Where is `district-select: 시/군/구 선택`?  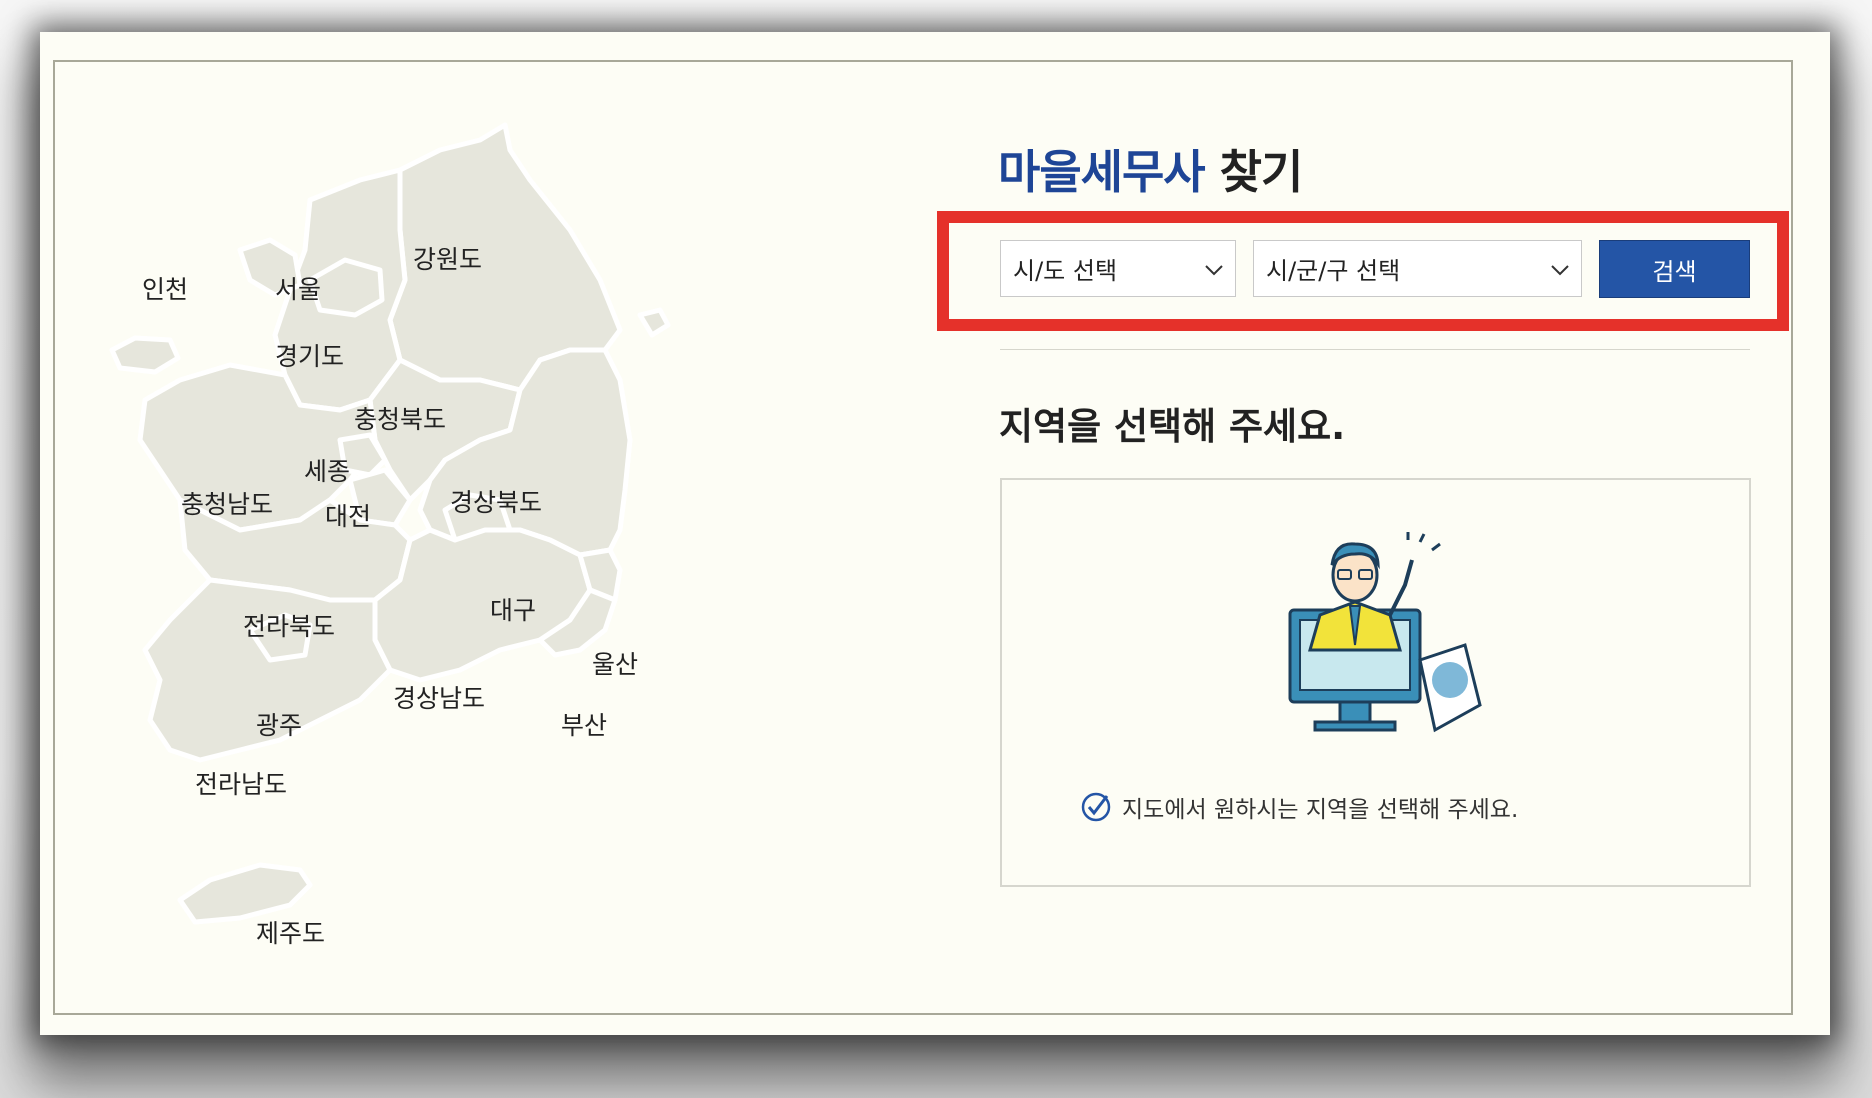
district-select: 시/군/구 선택 is located at coordinates (1417, 268).